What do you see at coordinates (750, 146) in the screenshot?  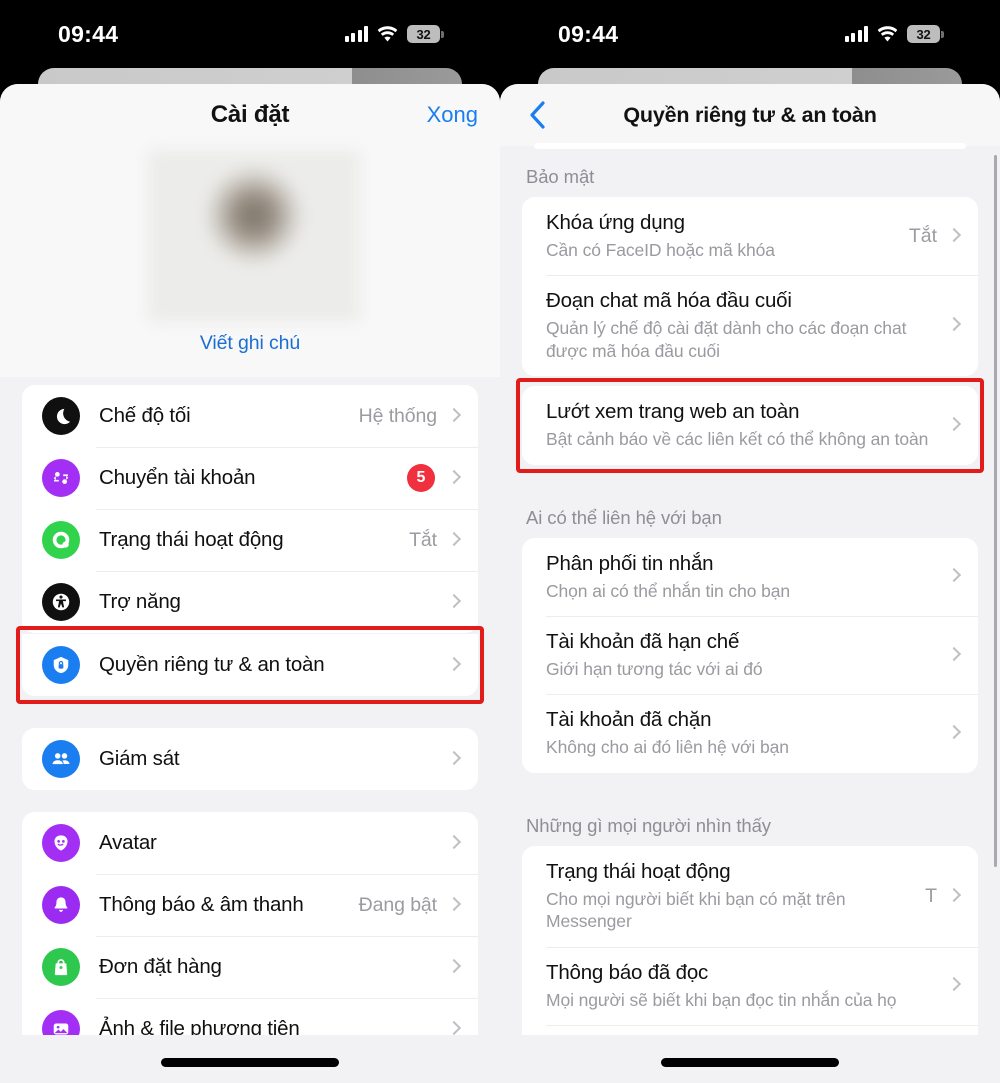 I see `navbar-sheet-edge` at bounding box center [750, 146].